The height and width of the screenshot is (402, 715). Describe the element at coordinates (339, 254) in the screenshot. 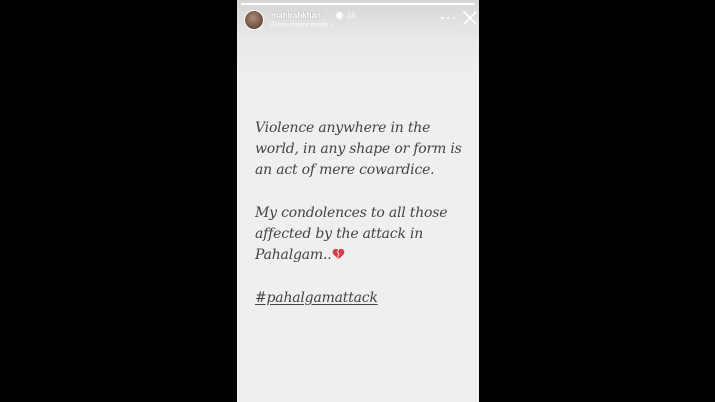

I see `broken-heart-icon` at that location.